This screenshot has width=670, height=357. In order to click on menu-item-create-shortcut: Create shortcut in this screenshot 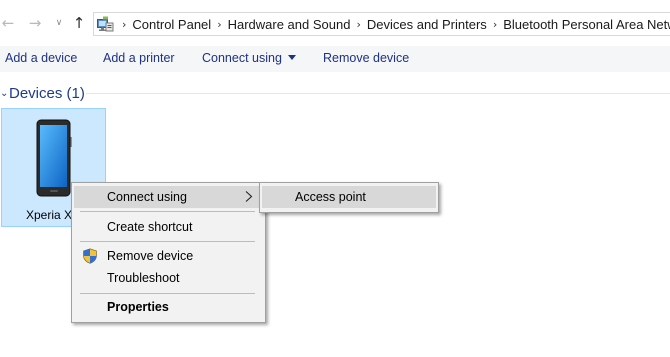, I will do `click(168, 227)`.